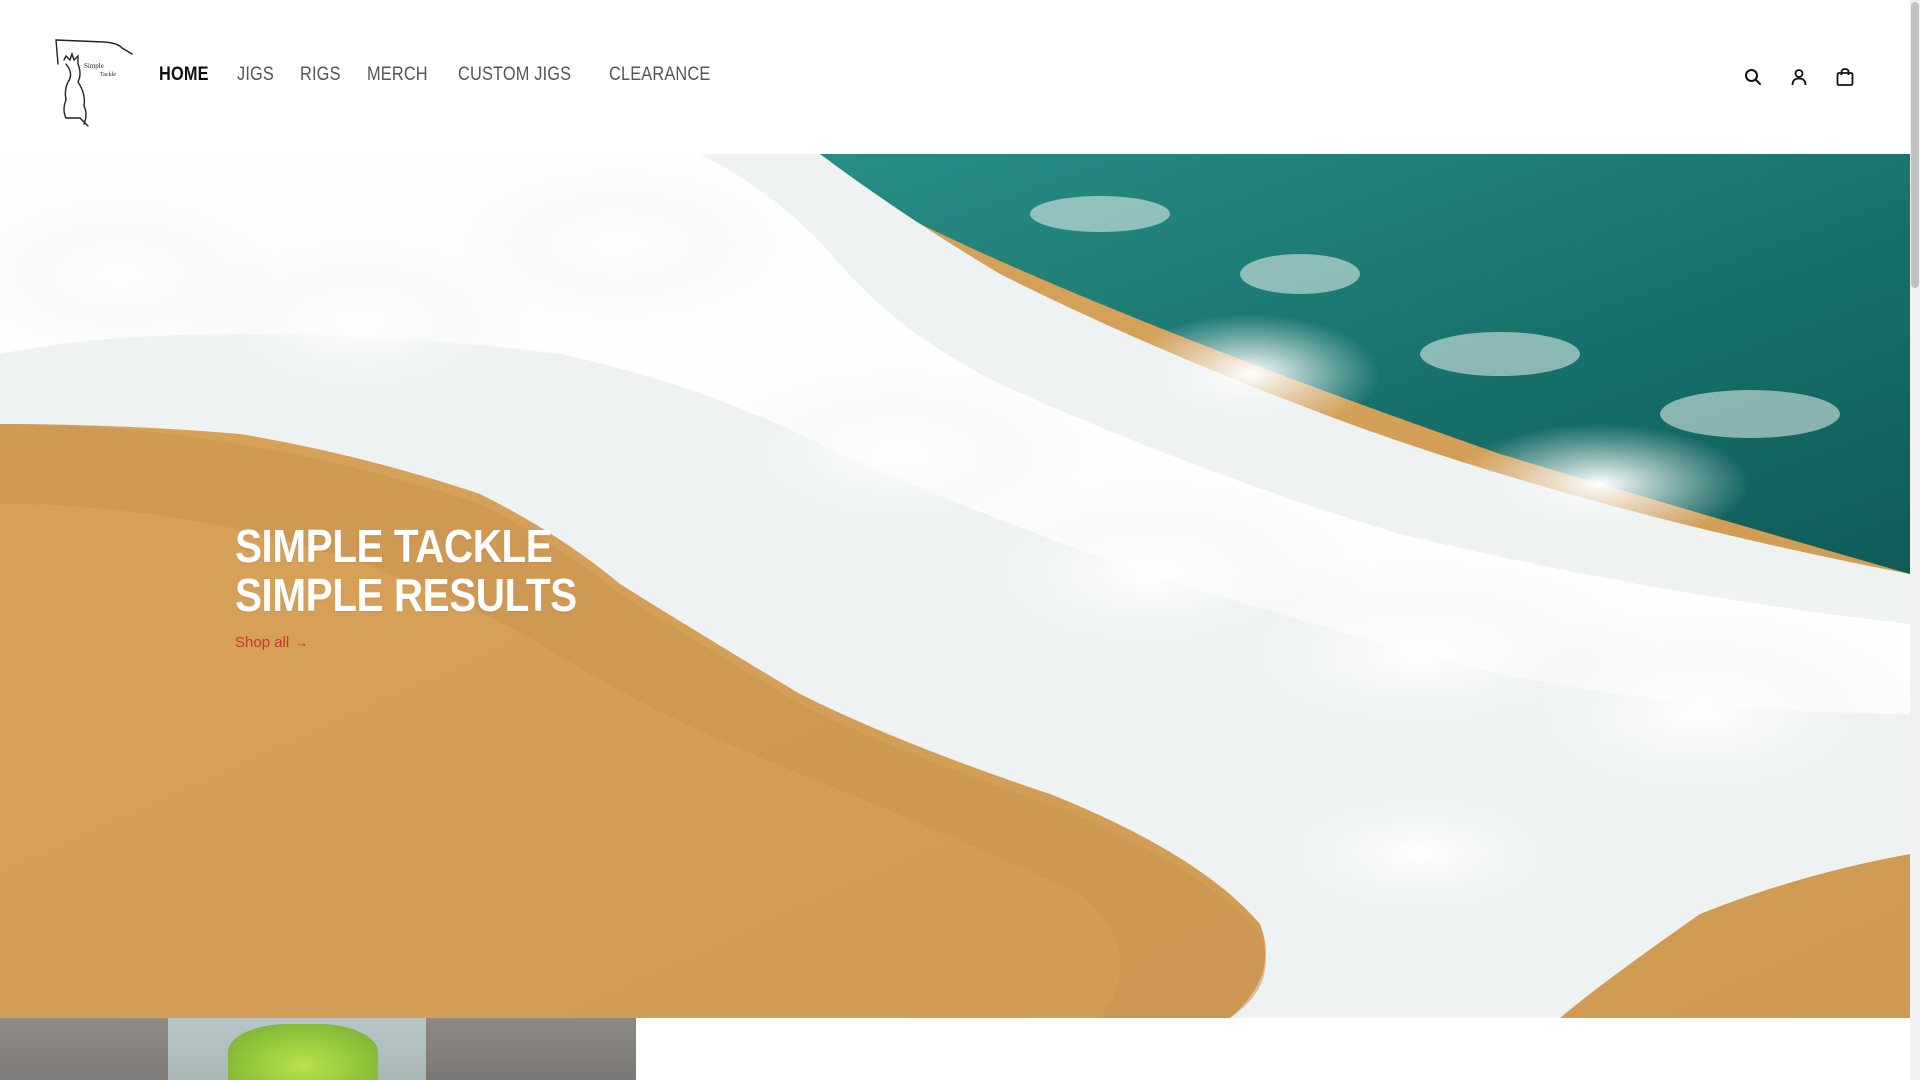 The width and height of the screenshot is (1920, 1080). I want to click on cart-button, so click(1845, 77).